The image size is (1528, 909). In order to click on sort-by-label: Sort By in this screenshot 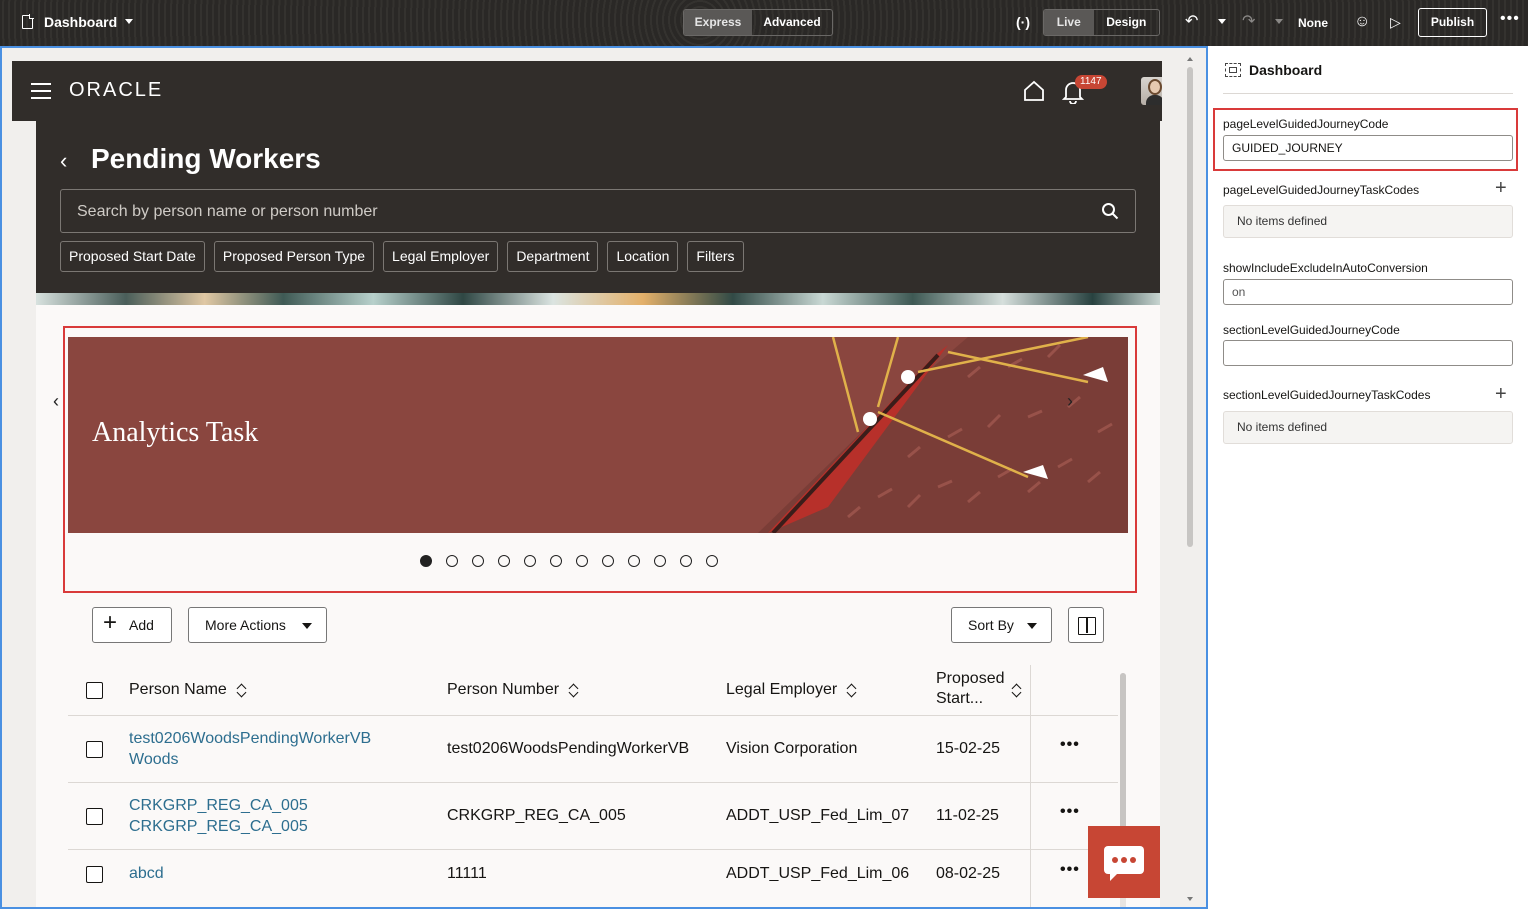, I will do `click(991, 625)`.